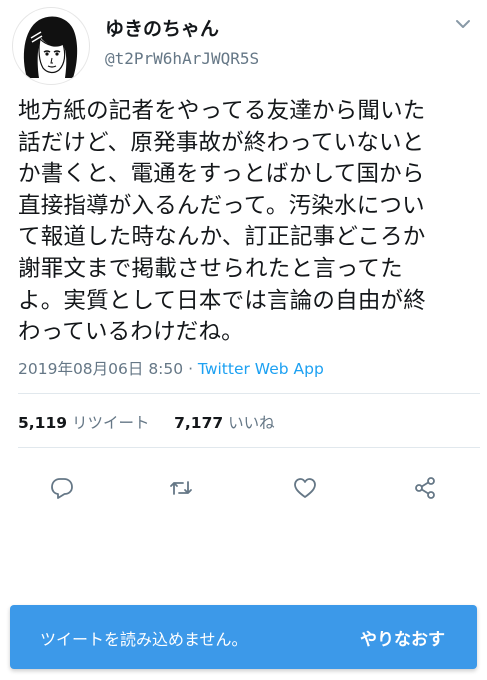 This screenshot has height=680, width=487. I want to click on share-icon, so click(425, 488).